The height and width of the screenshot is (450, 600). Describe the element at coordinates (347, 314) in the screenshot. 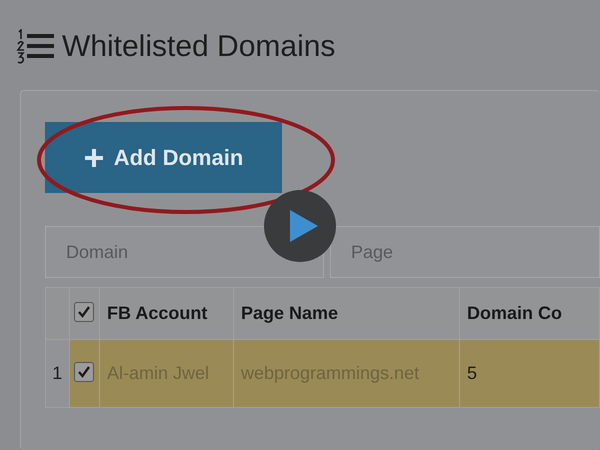

I see `column-header: Page Name` at that location.